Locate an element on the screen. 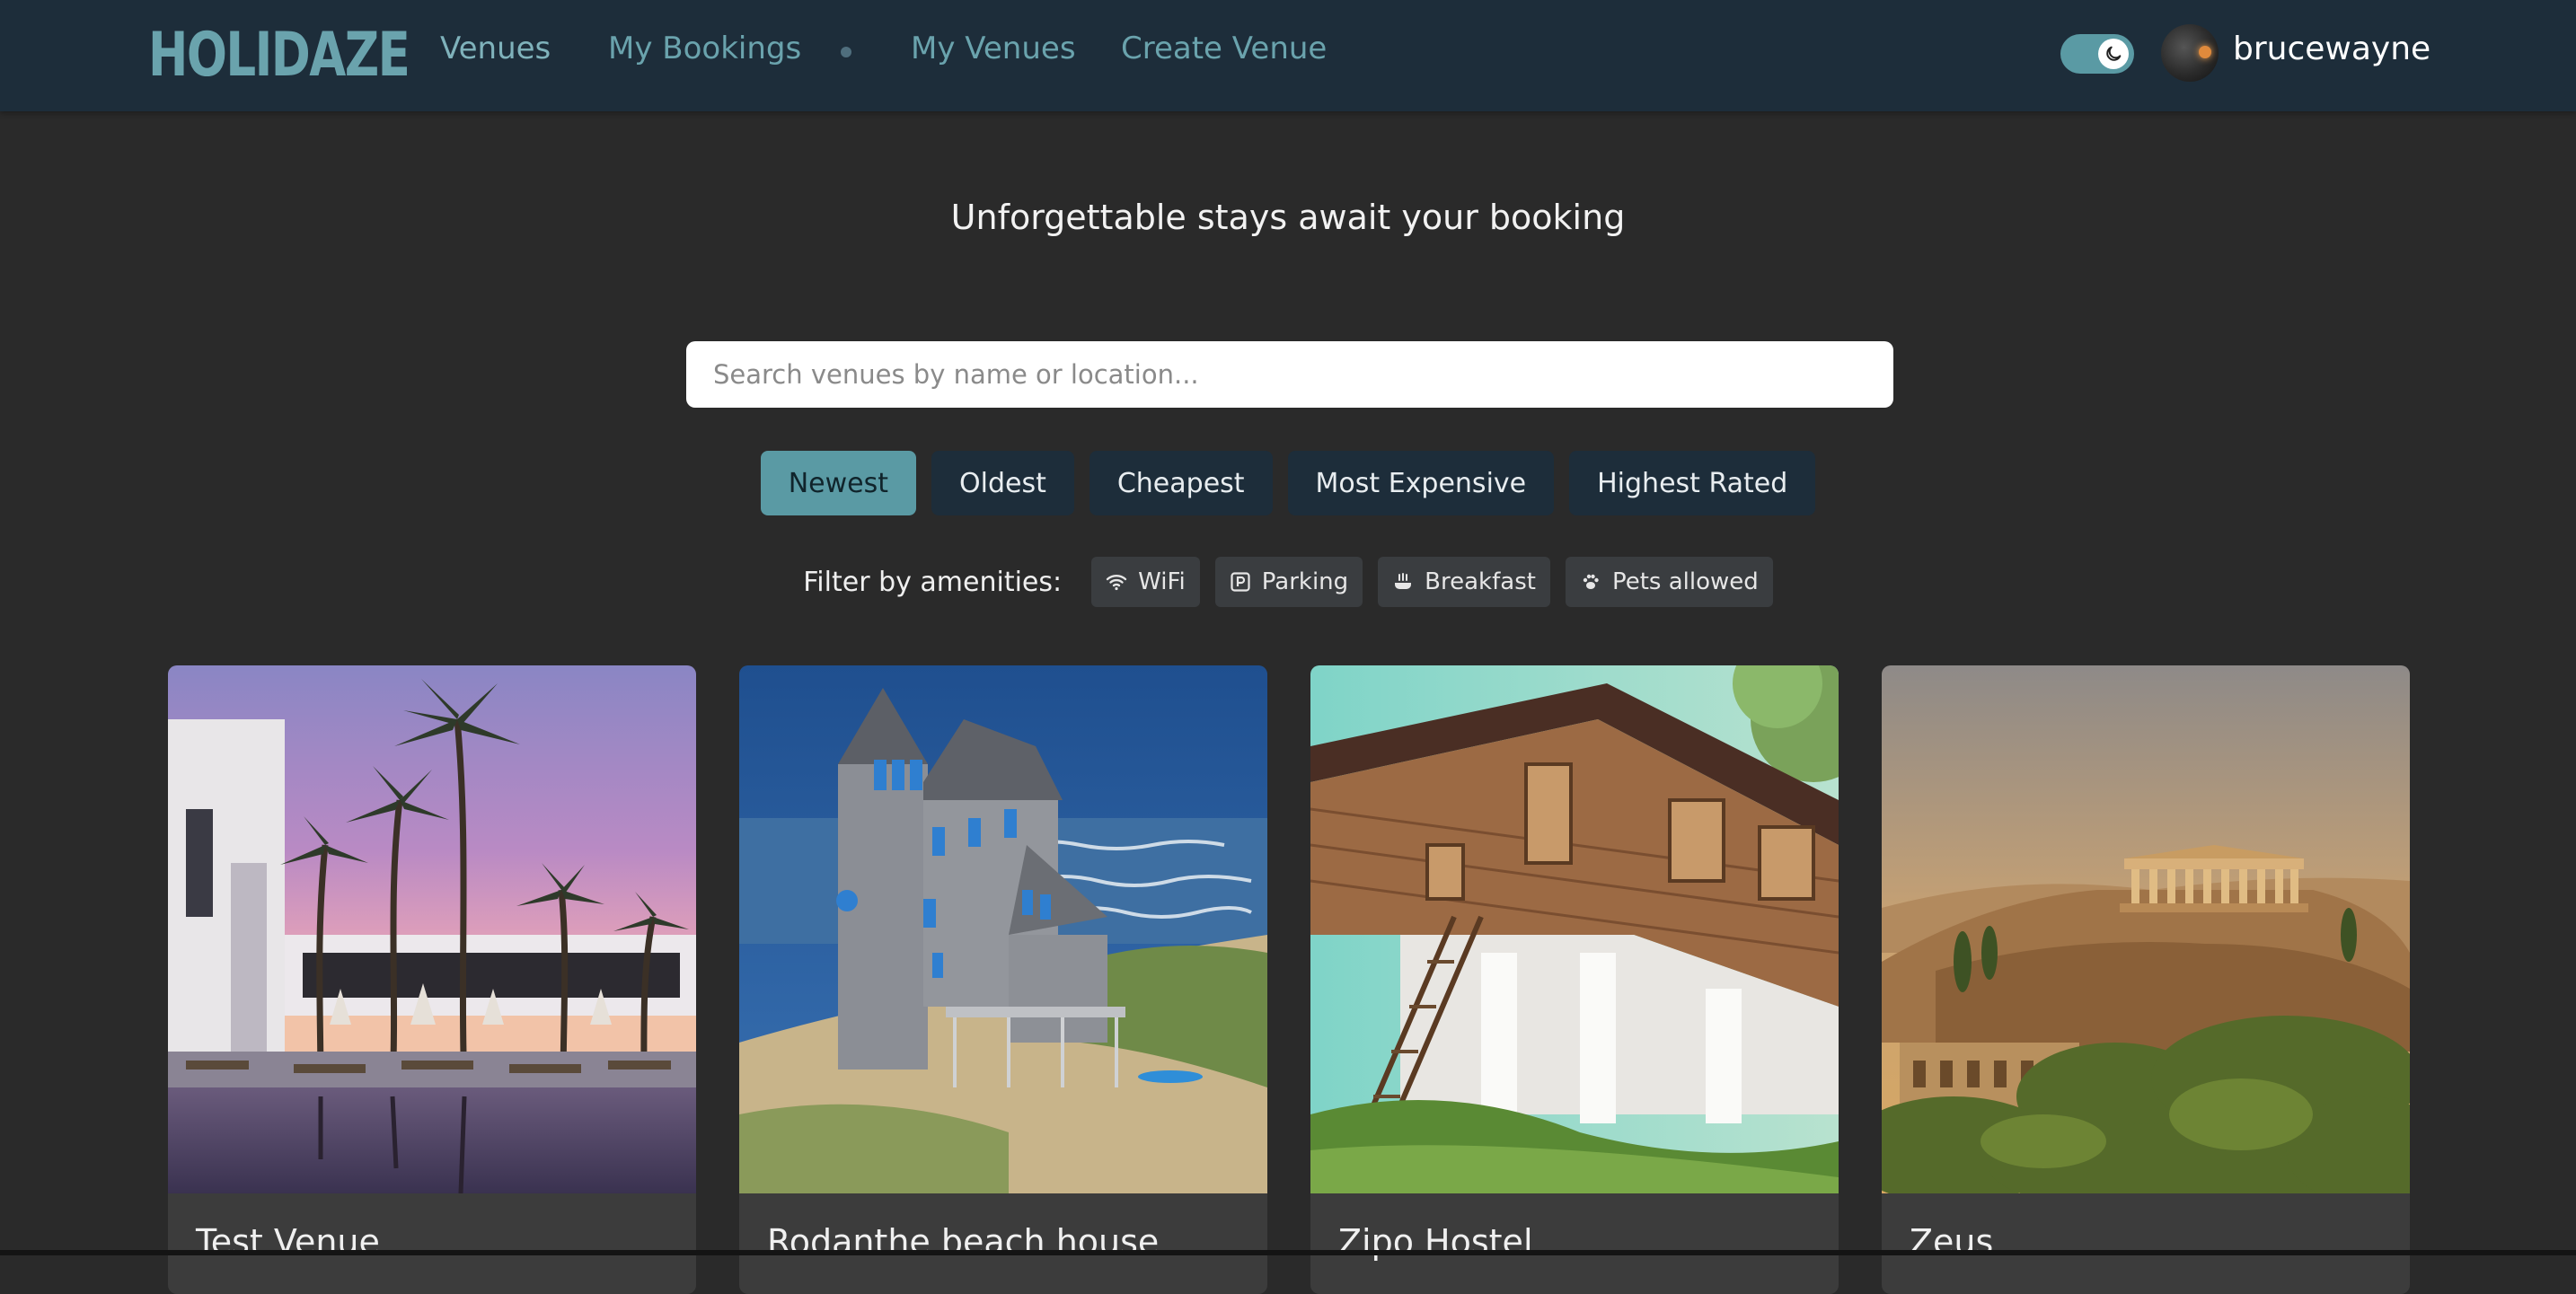 Image resolution: width=2576 pixels, height=1294 pixels. moon-icon is located at coordinates (2113, 54).